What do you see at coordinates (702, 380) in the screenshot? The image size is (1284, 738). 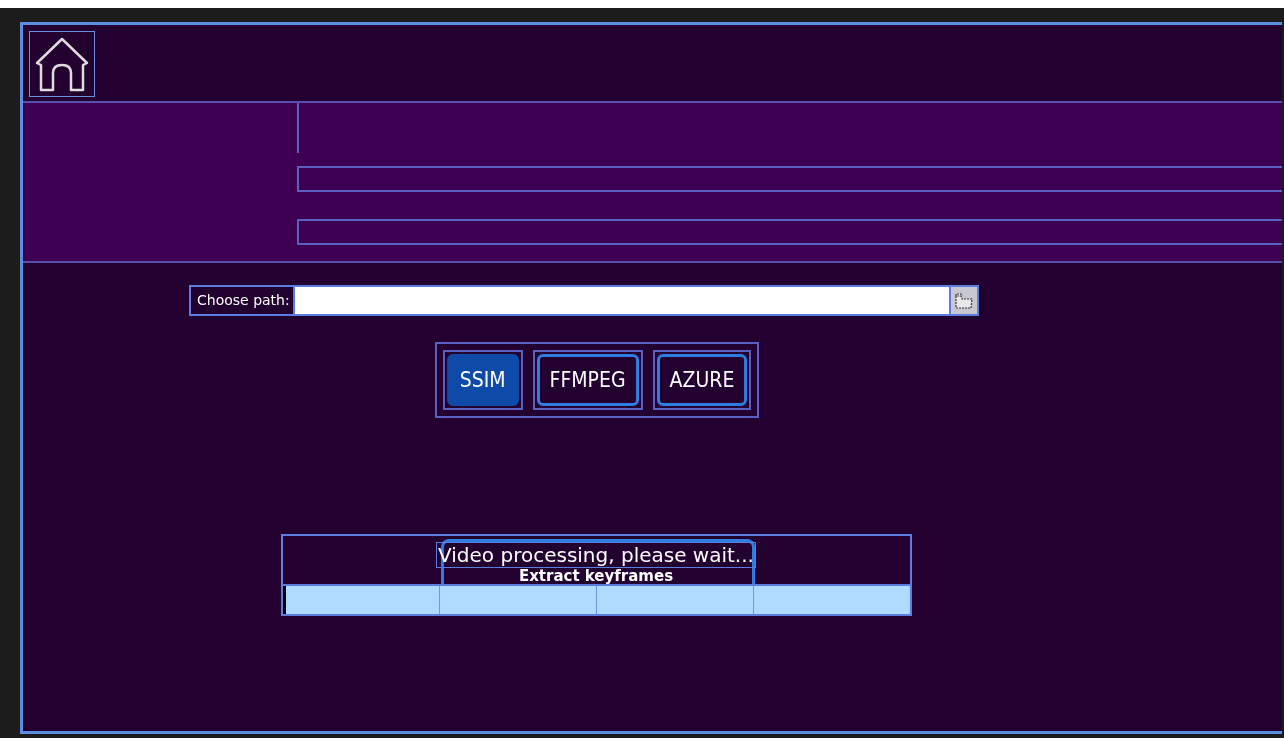 I see `mode-button: AZURE` at bounding box center [702, 380].